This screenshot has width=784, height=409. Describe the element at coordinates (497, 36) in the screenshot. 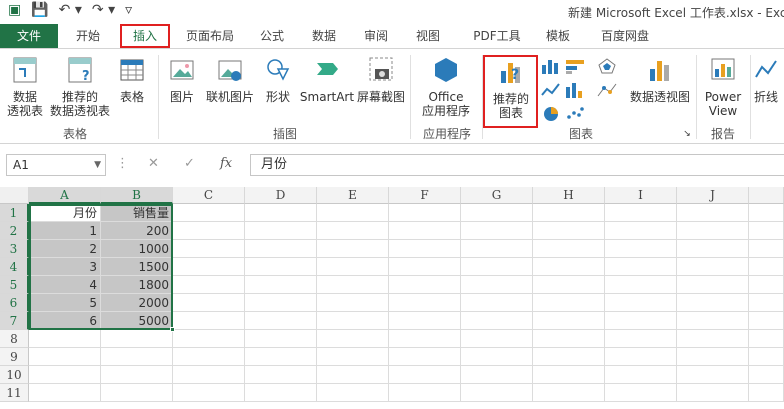

I see `tab-pdf-tools: PDF工具` at that location.